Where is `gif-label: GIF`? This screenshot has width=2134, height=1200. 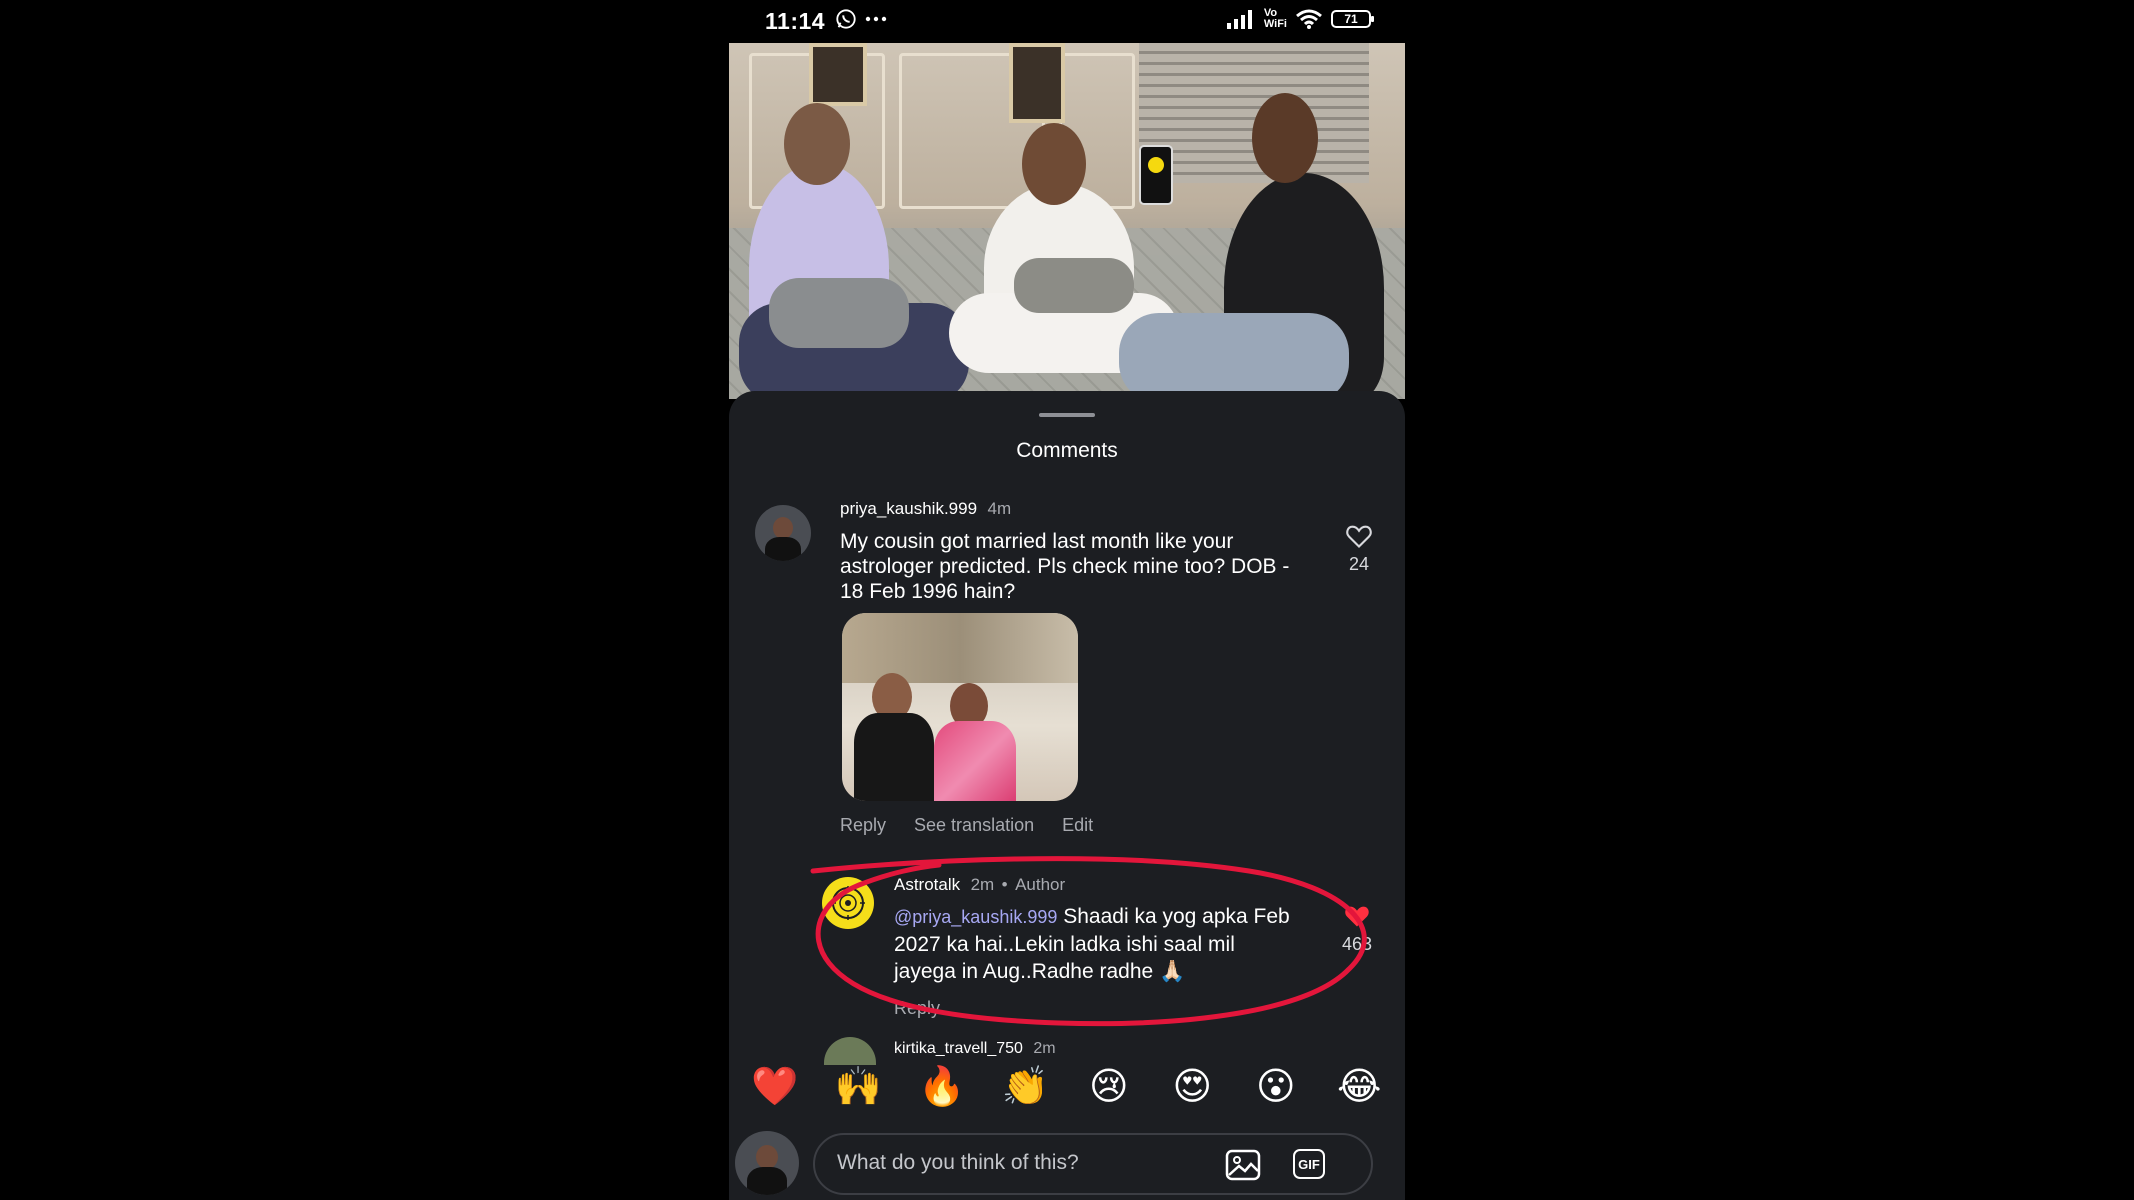
gif-label: GIF is located at coordinates (1309, 1164).